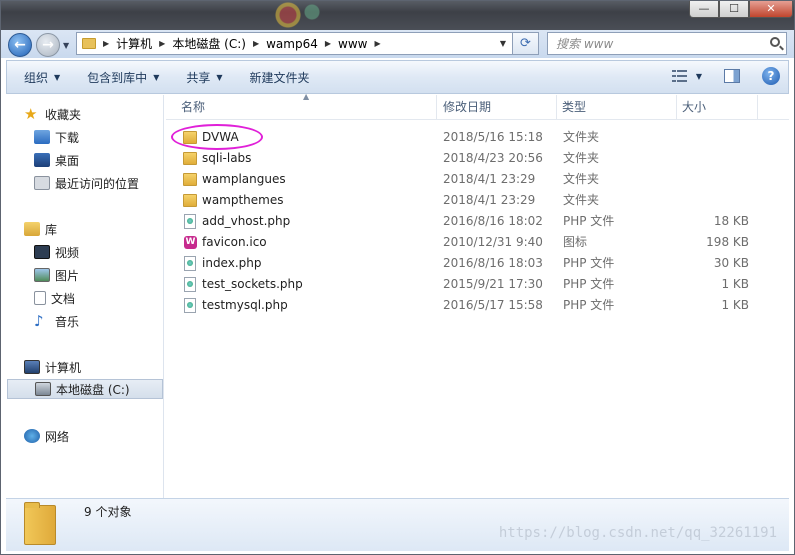  What do you see at coordinates (732, 76) in the screenshot?
I see `preview-pane-icon` at bounding box center [732, 76].